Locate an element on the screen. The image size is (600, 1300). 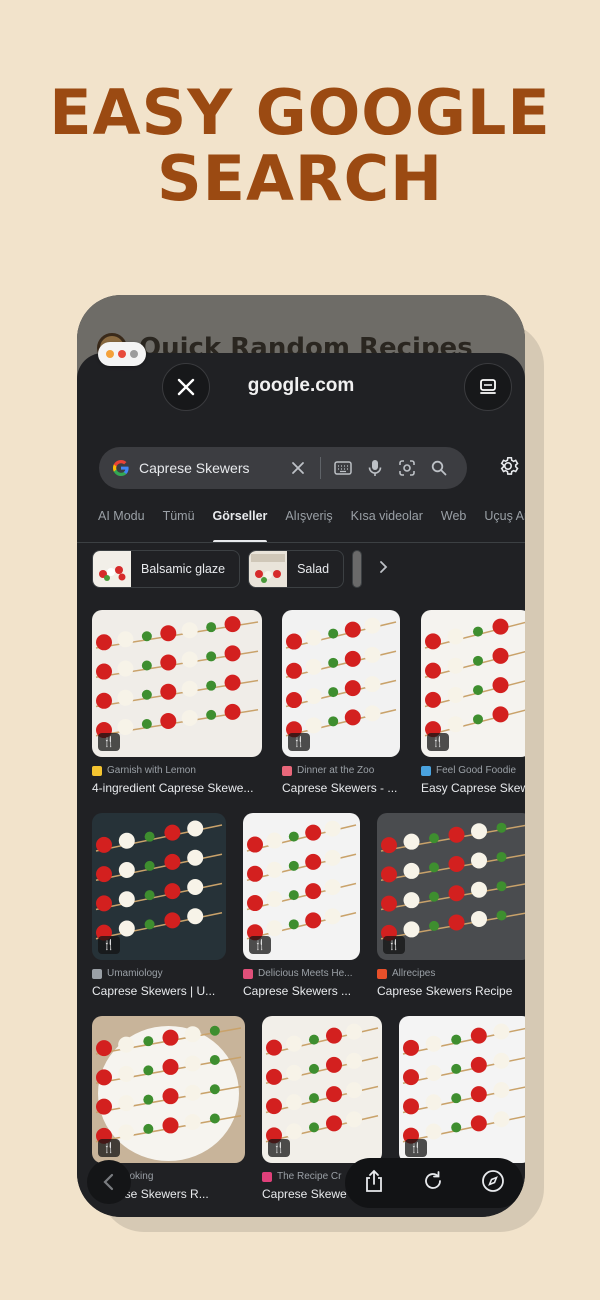
promo-headline: EASY GOOGLE SEARCH is located at coordinates (300, 146).